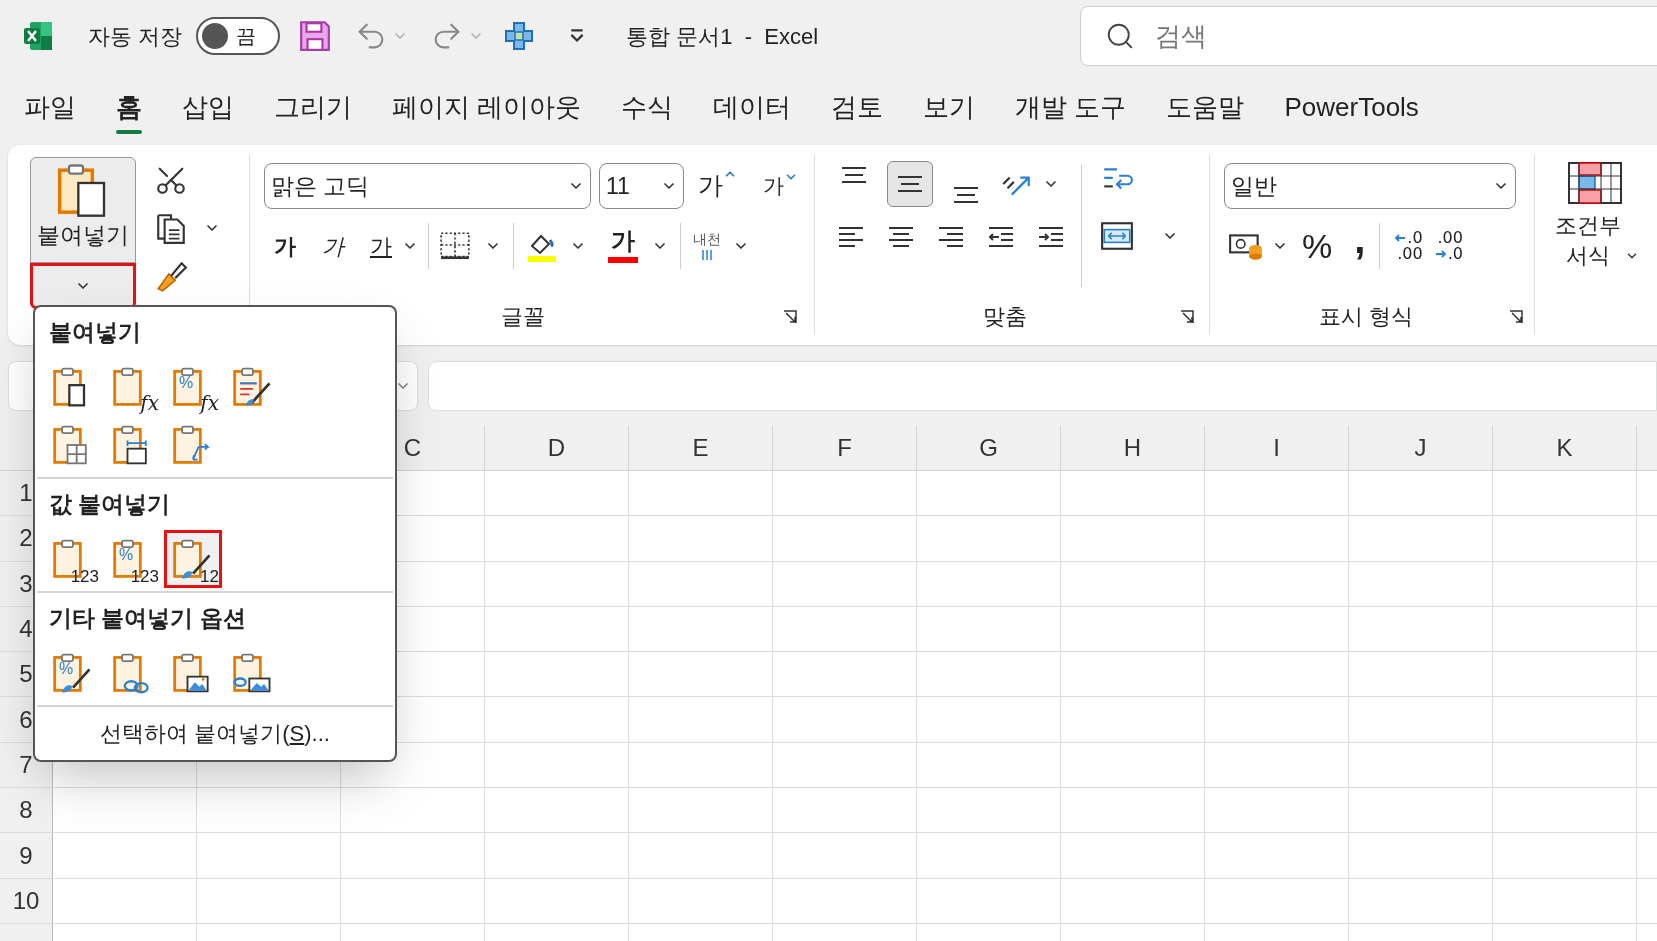 The width and height of the screenshot is (1657, 941). Describe the element at coordinates (487, 112) in the screenshot. I see `ribbon-tab: 페이지 레이아웃` at that location.